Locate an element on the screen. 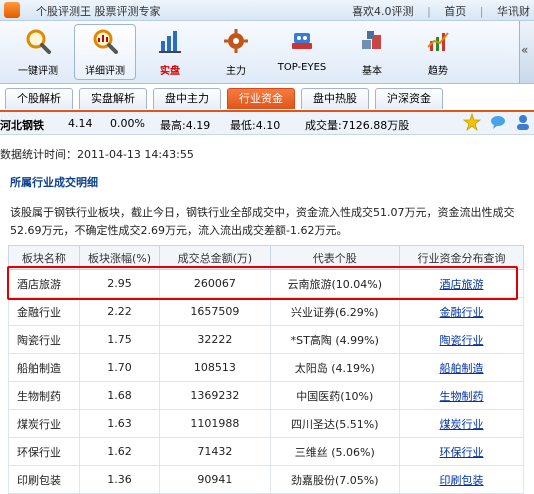  chat-icon is located at coordinates (498, 122).